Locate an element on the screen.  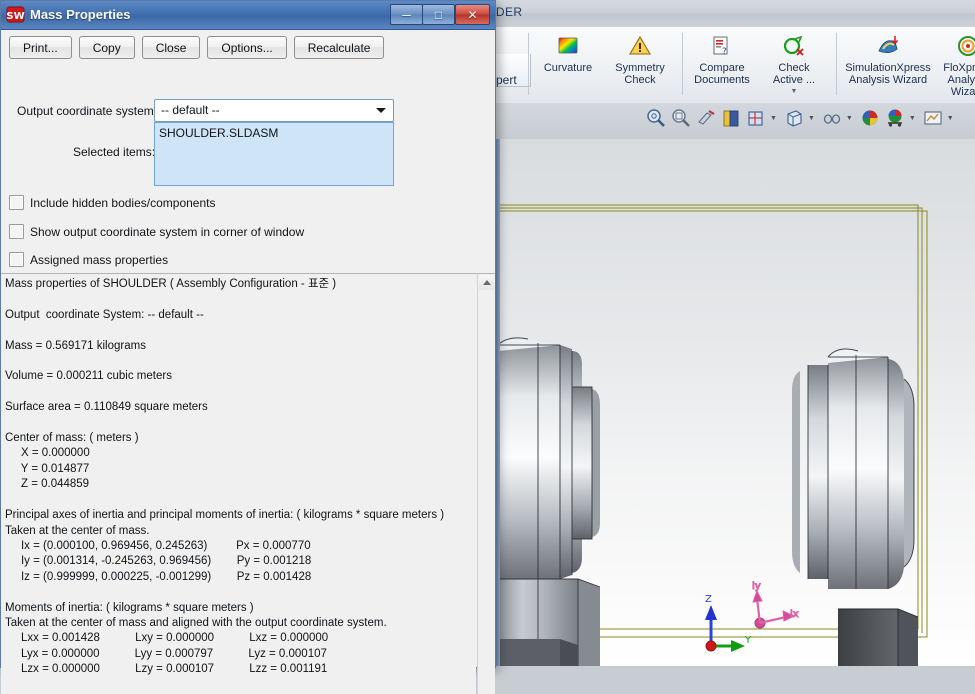
display-style-icon is located at coordinates (756, 118).